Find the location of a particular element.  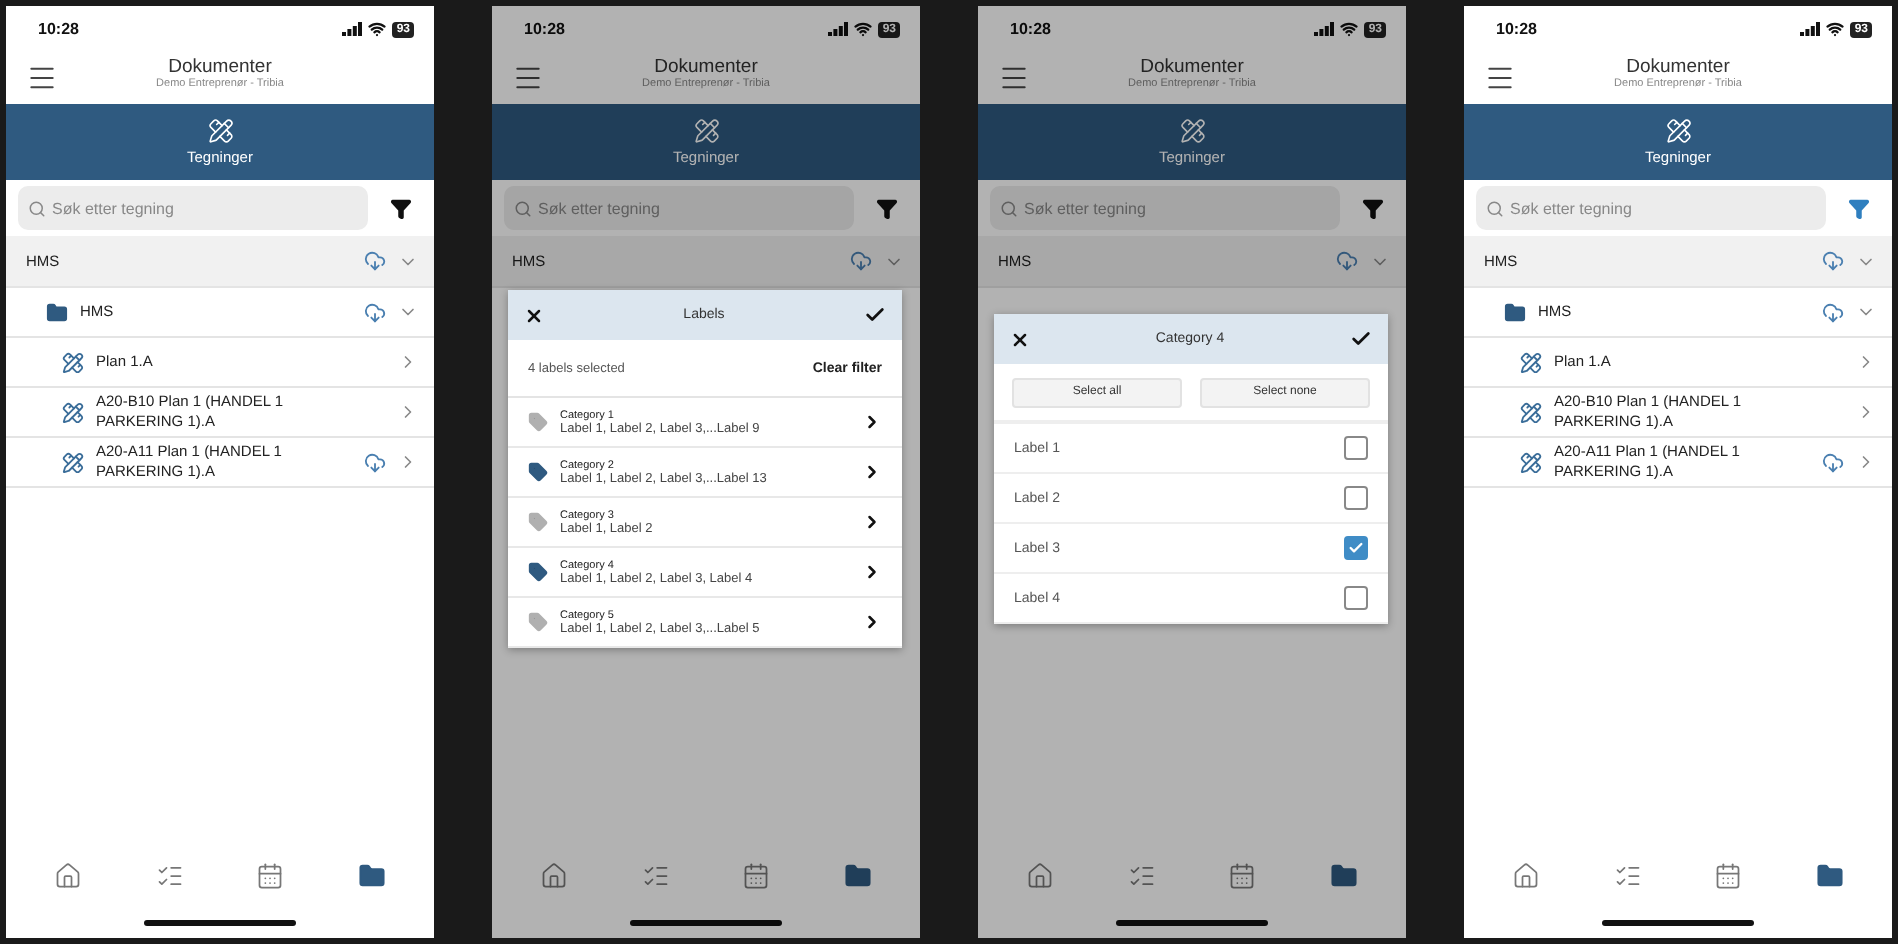

check-icon is located at coordinates (1356, 548).